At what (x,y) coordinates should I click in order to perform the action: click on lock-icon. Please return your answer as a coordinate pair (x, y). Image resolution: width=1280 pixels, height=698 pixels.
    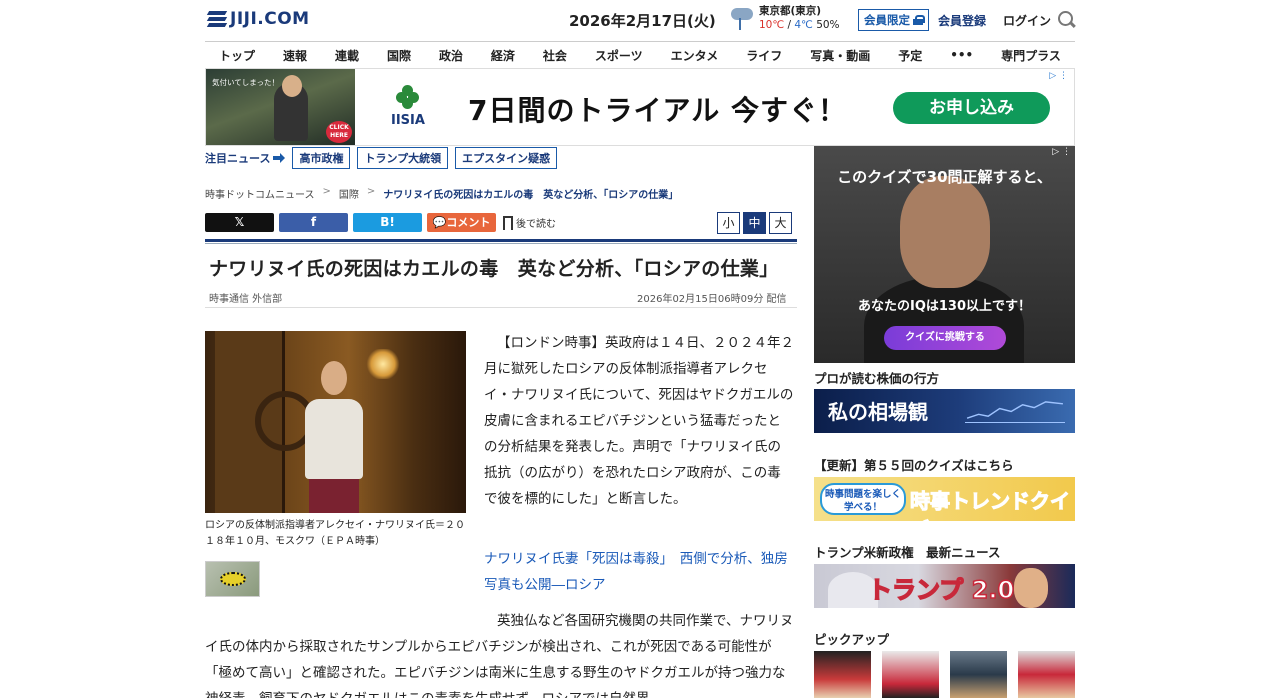
    Looking at the image, I should click on (919, 20).